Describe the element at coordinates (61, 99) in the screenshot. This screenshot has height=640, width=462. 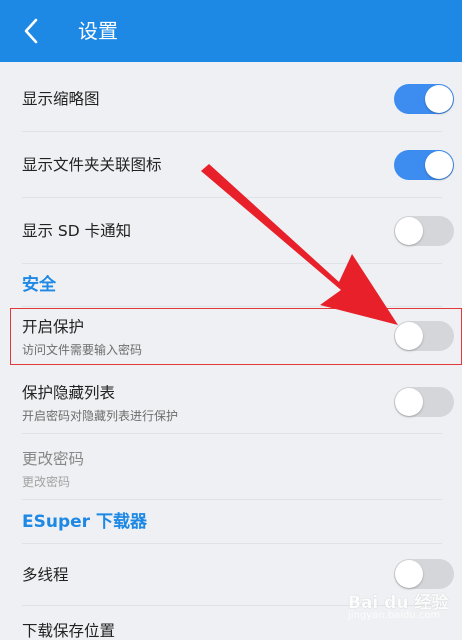
I see `setting-label: 显示缩略图` at that location.